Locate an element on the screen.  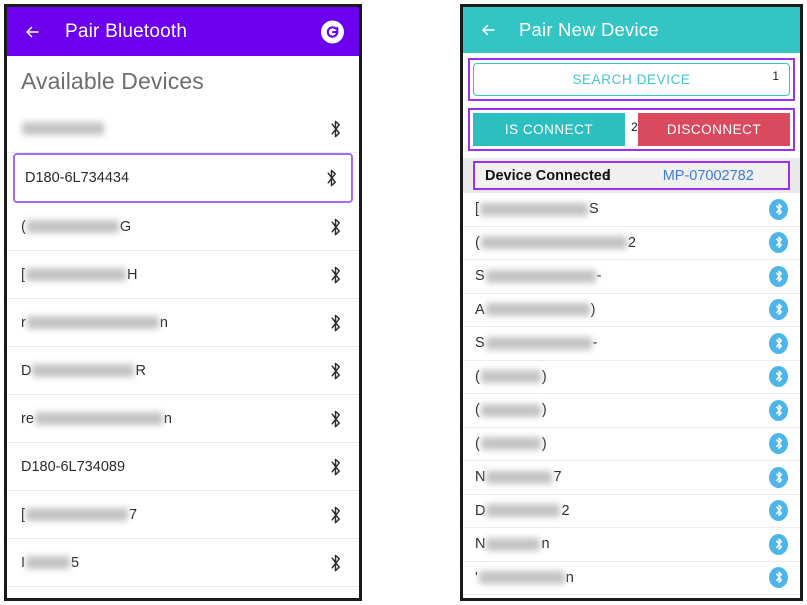
device-list-item: [H is located at coordinates (183, 275).